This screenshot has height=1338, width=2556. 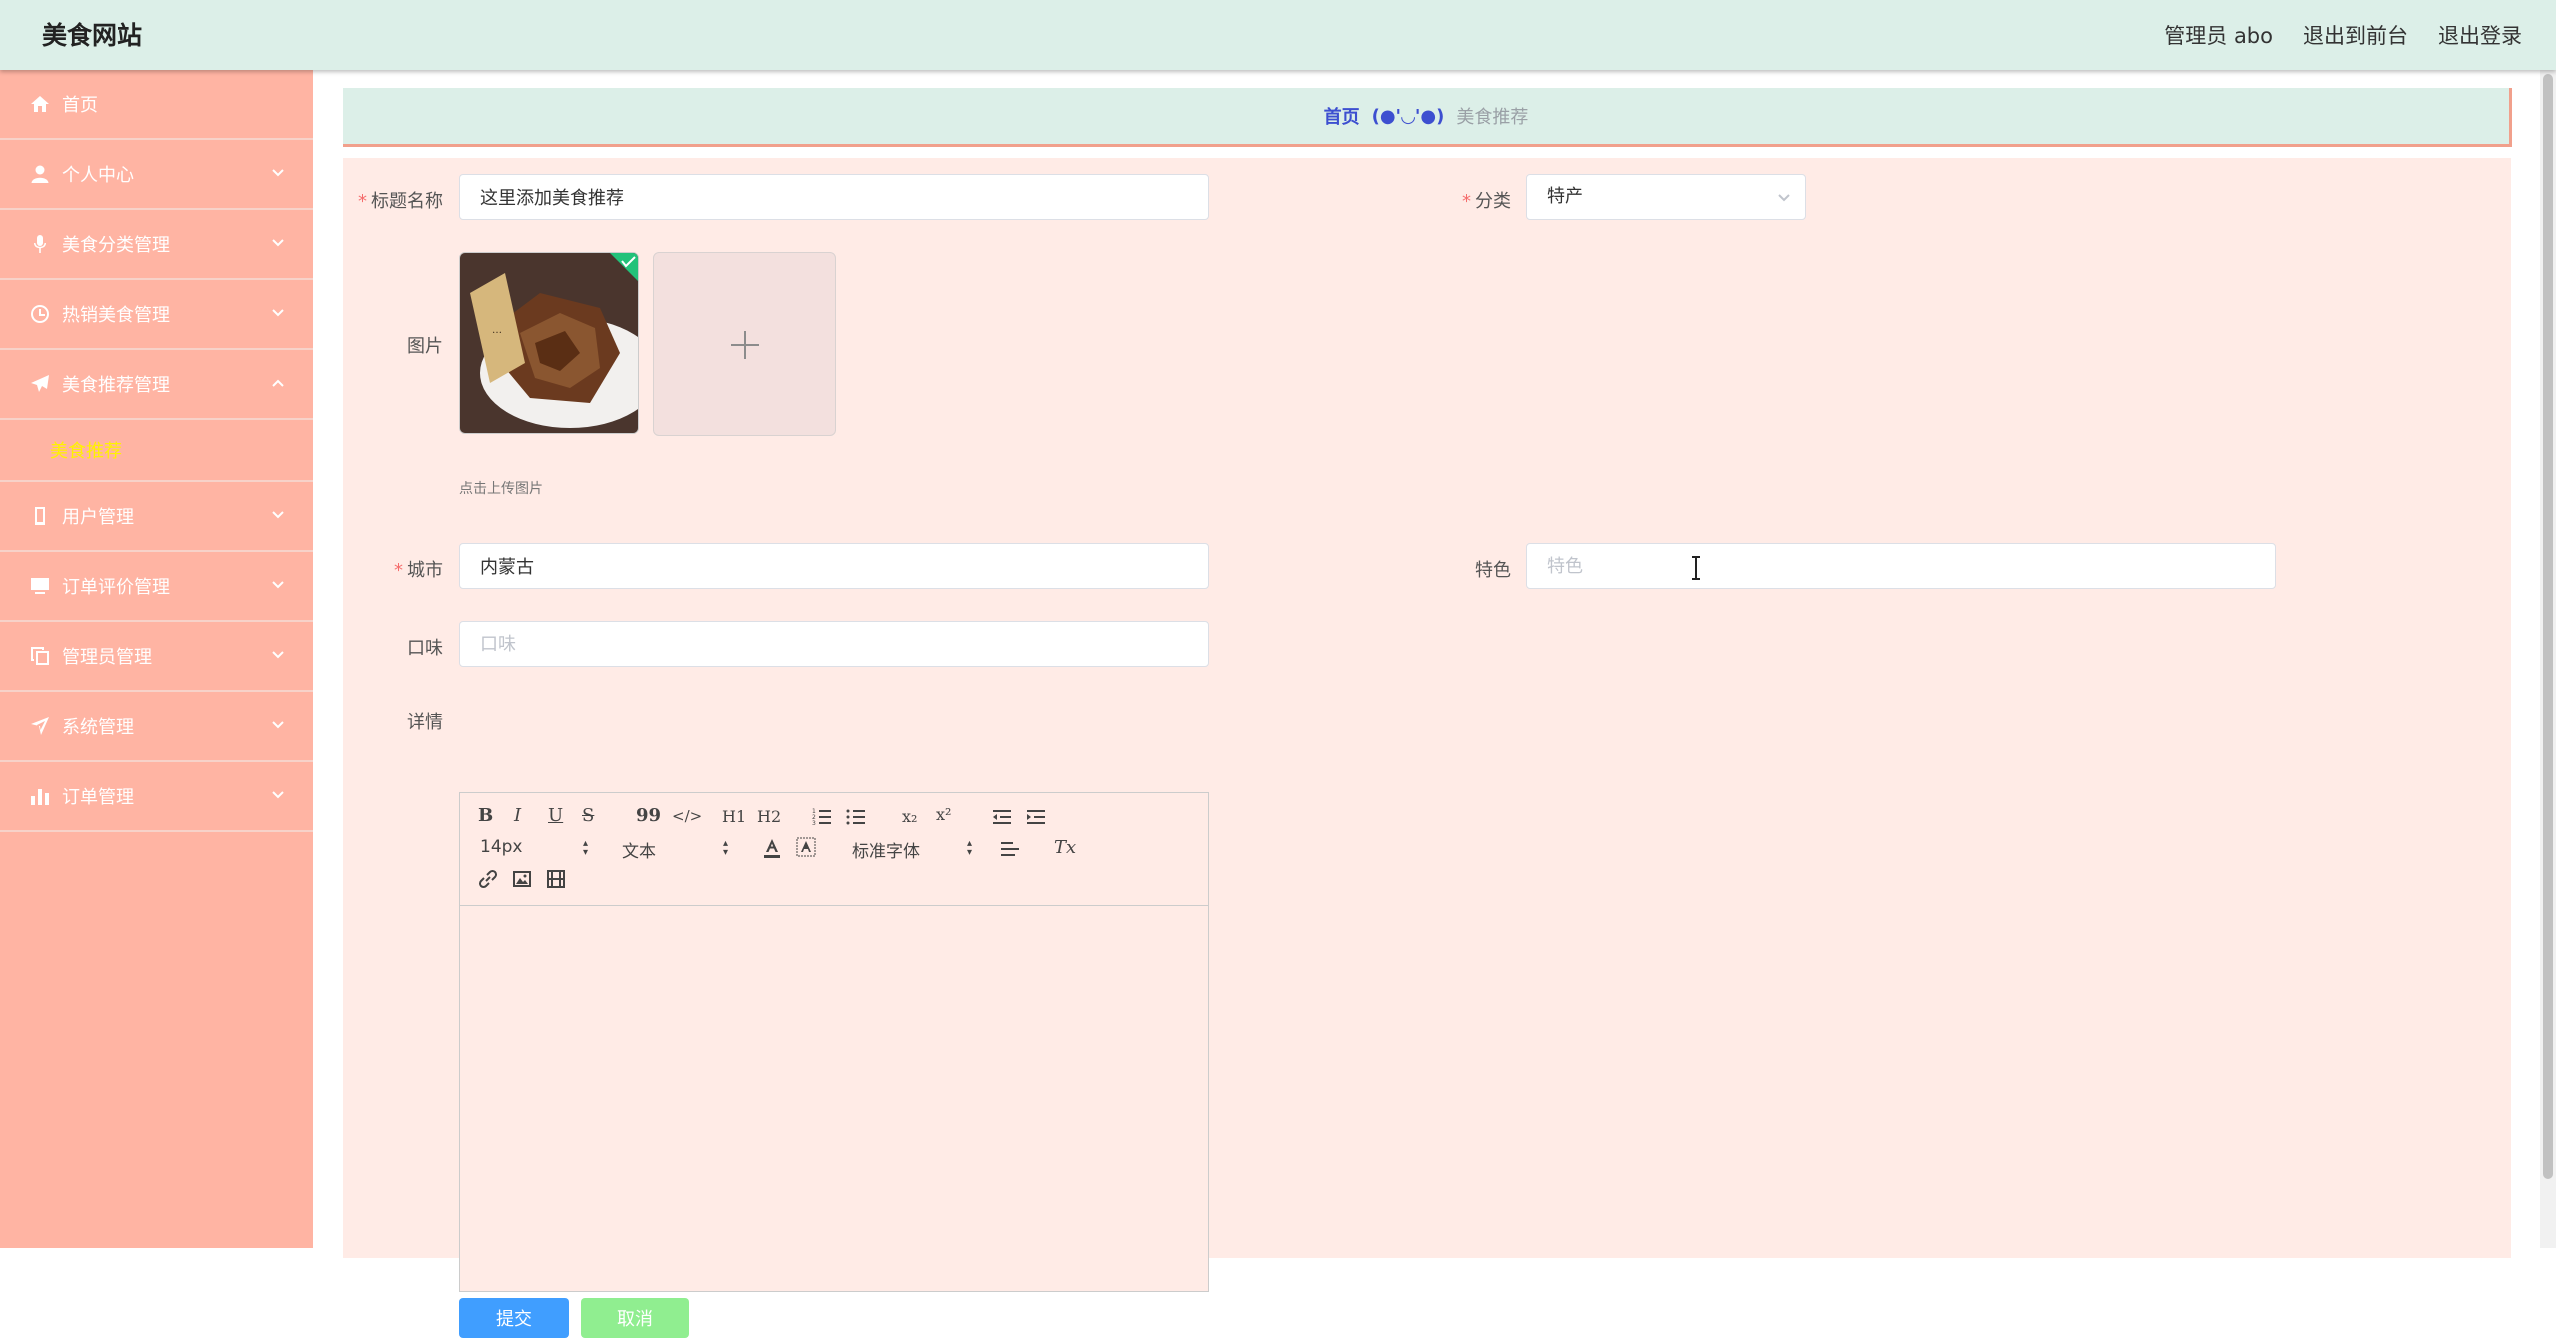 What do you see at coordinates (156, 797) in the screenshot?
I see `sidebar-item-order-management: 订单管理` at bounding box center [156, 797].